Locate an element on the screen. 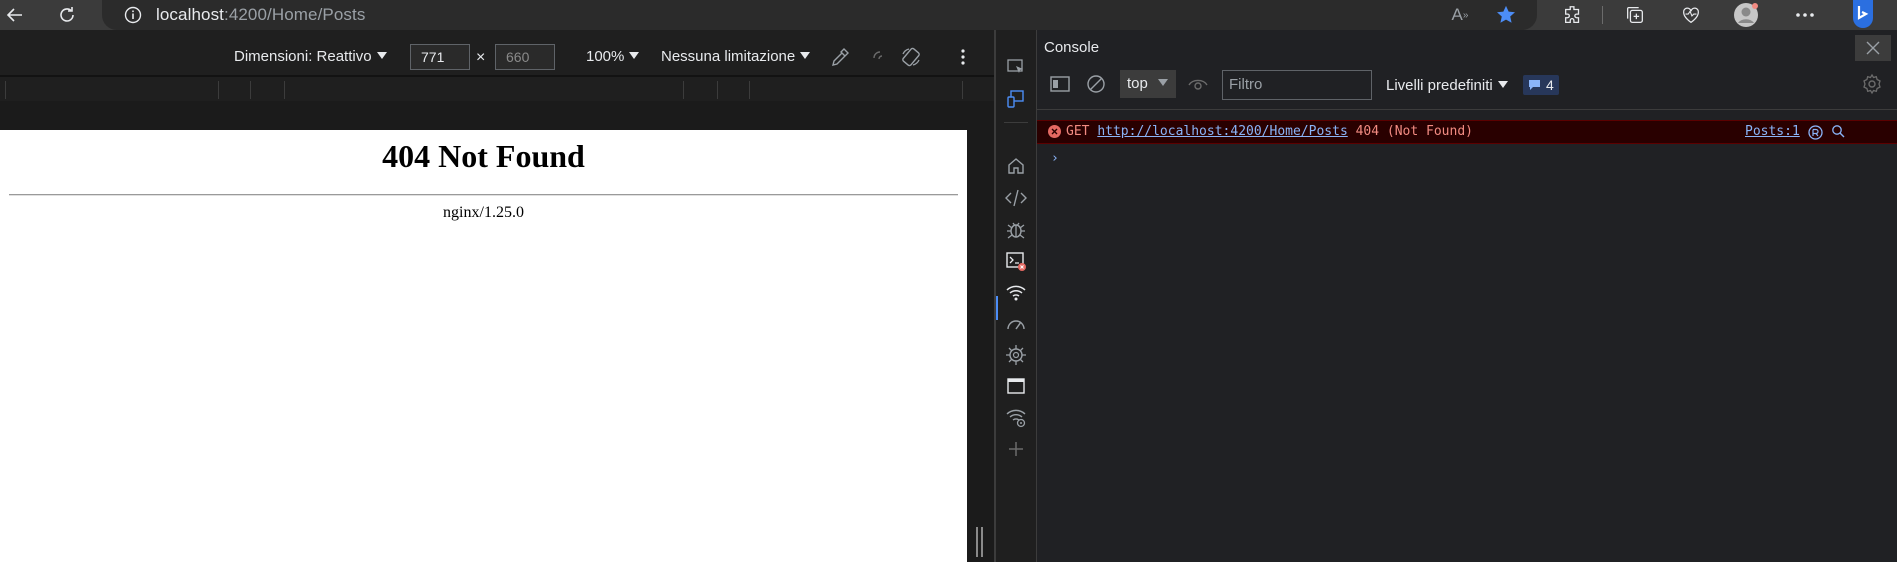  context-select: top is located at coordinates (1148, 84).